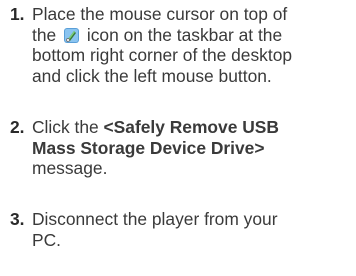  I want to click on step-number: 1., so click(17, 14).